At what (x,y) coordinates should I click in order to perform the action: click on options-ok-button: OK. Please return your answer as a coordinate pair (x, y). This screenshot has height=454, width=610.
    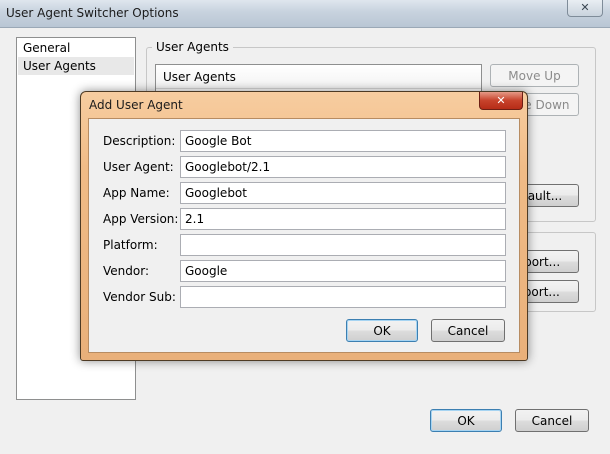
    Looking at the image, I should click on (466, 420).